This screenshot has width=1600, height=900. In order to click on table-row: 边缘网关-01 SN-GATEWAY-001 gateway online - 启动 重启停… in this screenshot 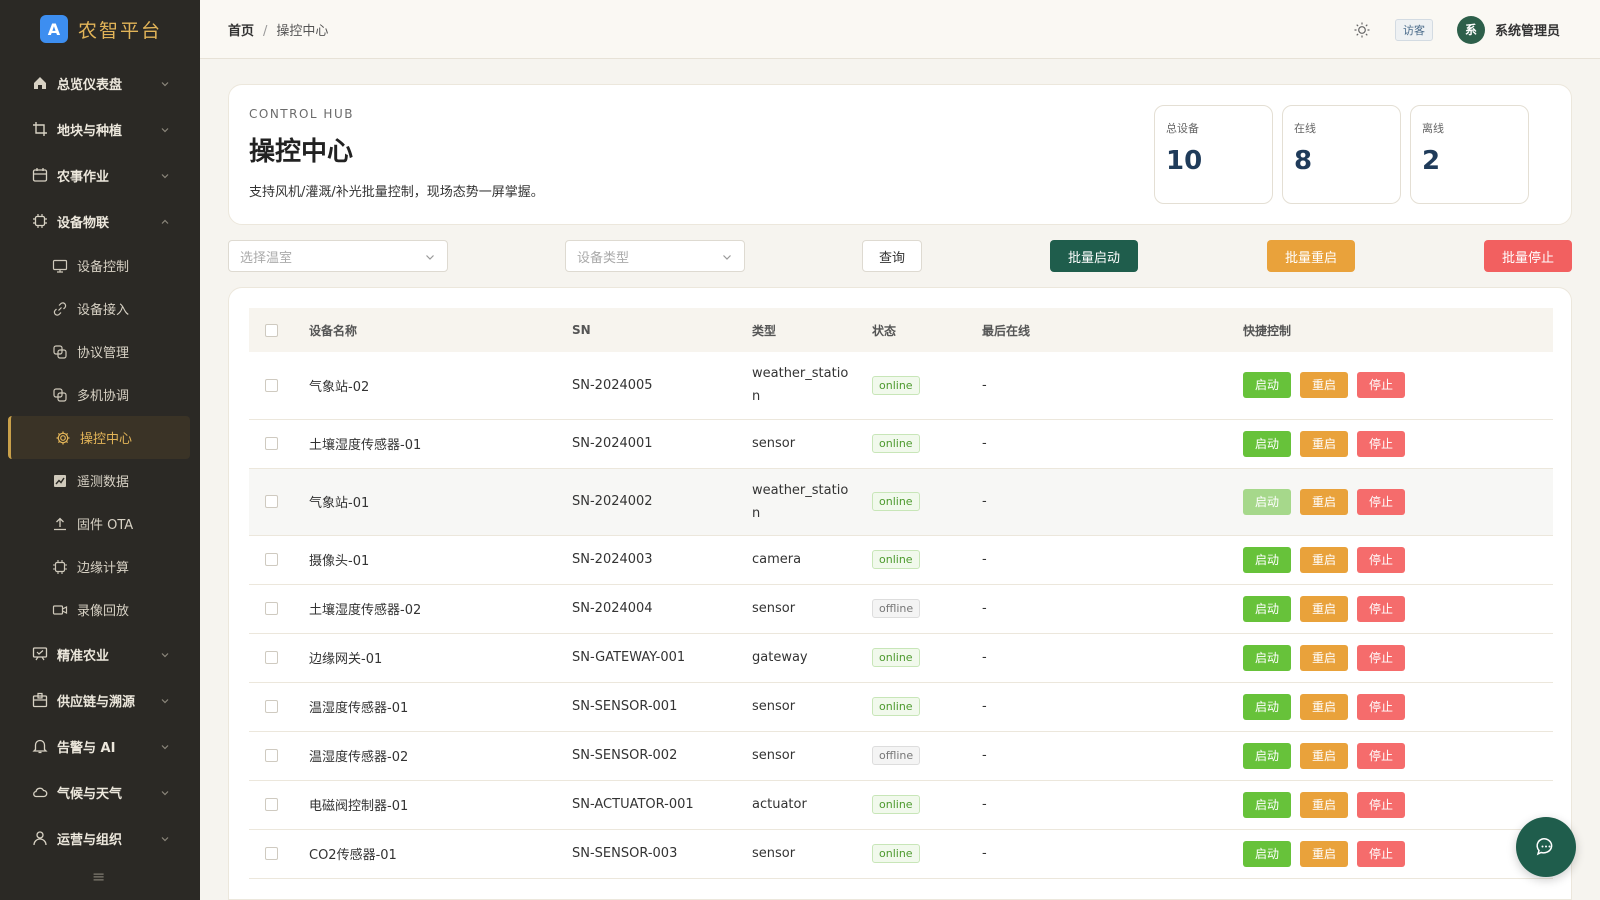, I will do `click(901, 658)`.